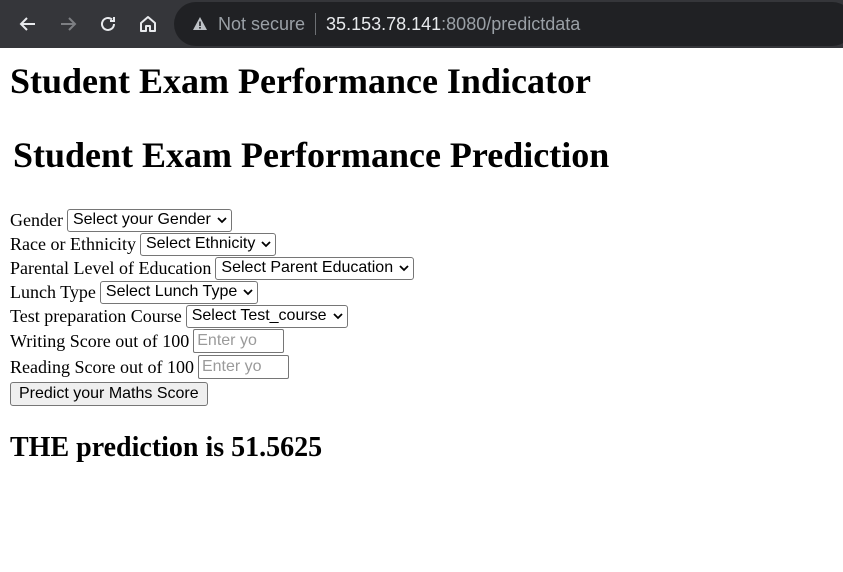  I want to click on ethnicity-row: Race or Ethnicity Select Ethnicity, so click(212, 244).